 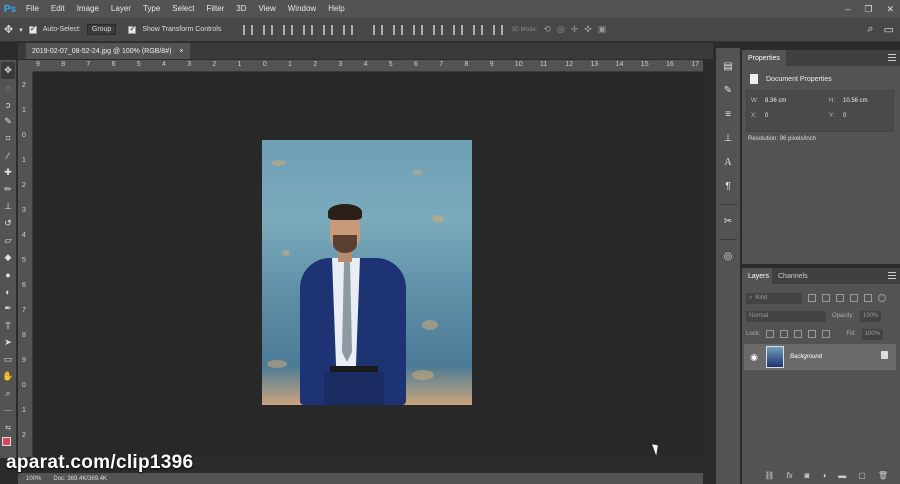 I want to click on hand-tool-icon: ✋, so click(x=8, y=376).